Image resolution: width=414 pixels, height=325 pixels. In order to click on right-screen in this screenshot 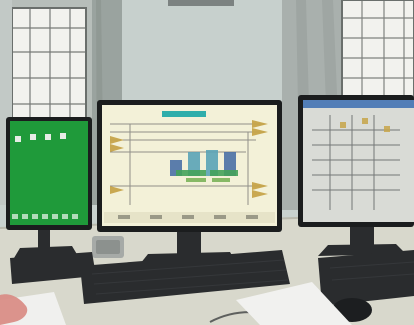, I will do `click(358, 161)`.